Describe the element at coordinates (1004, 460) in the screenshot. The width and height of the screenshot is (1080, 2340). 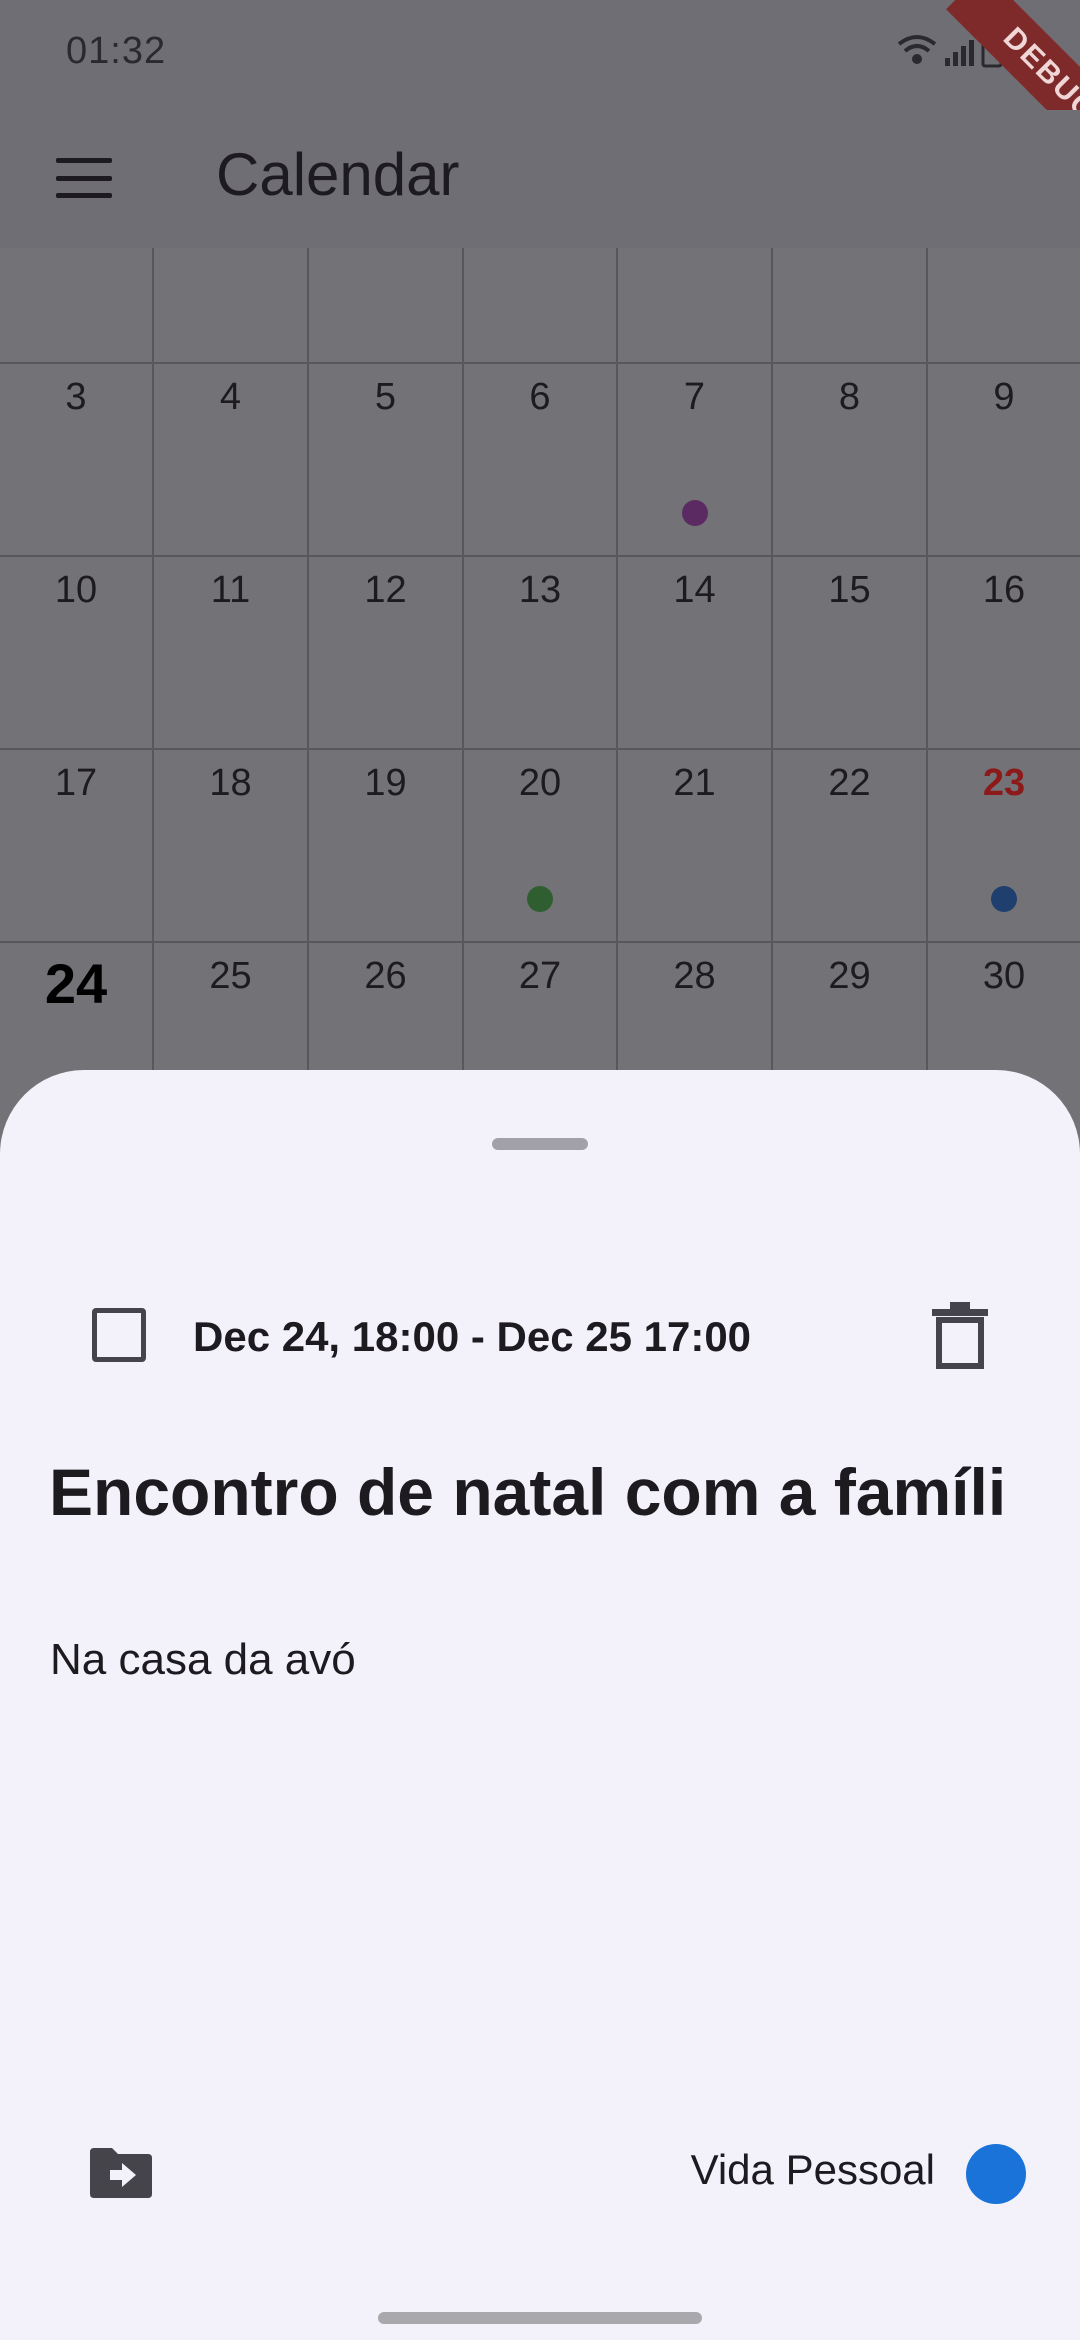
I see `calendar-day-9: 9` at that location.